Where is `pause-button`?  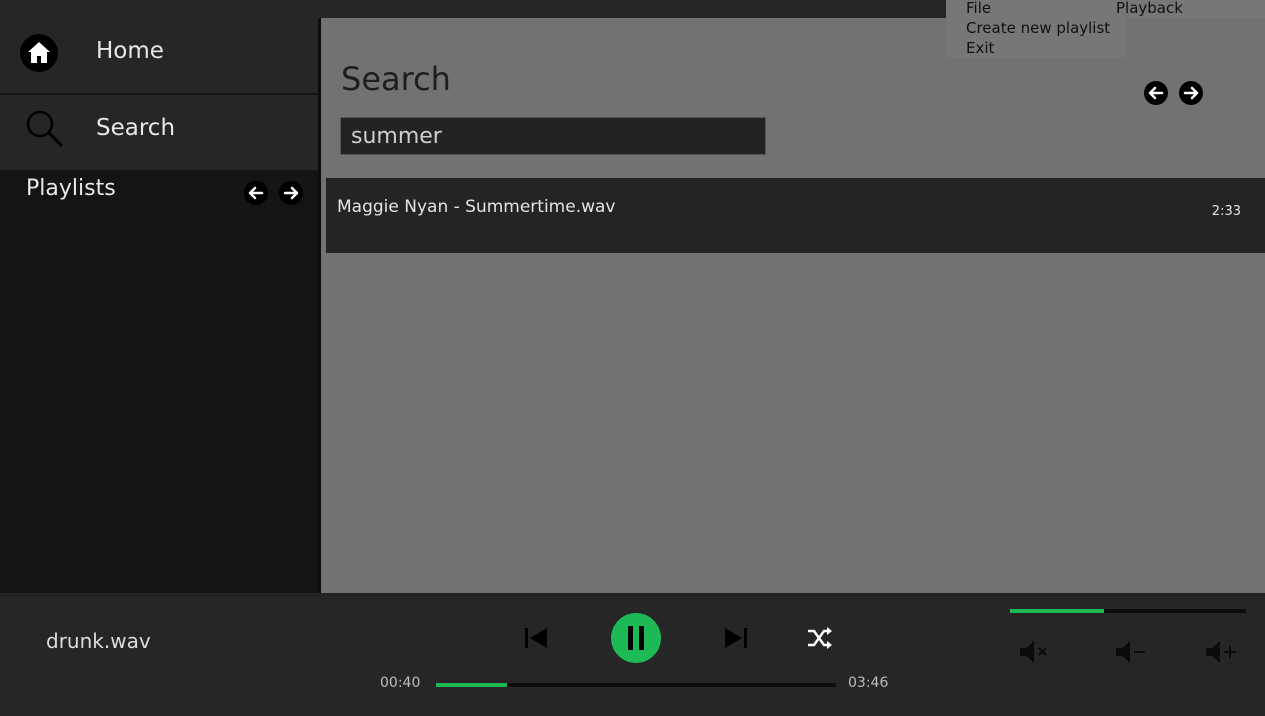 pause-button is located at coordinates (636, 638).